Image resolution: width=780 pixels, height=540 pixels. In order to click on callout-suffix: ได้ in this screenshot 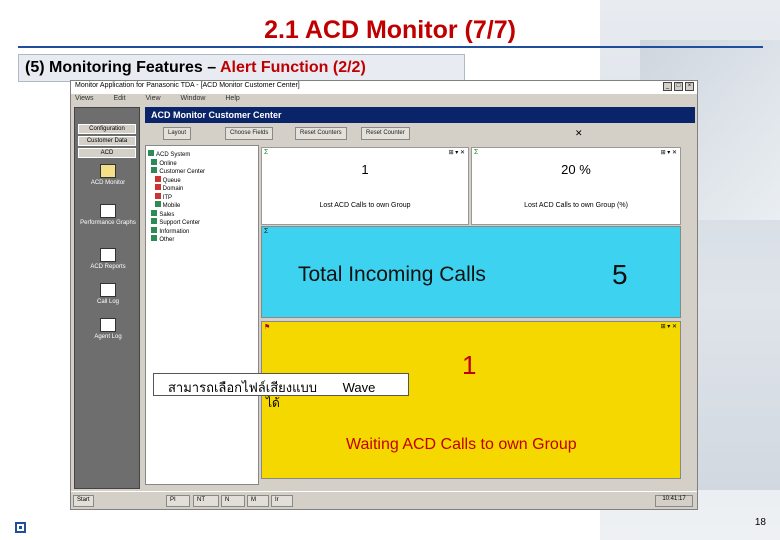, I will do `click(273, 403)`.